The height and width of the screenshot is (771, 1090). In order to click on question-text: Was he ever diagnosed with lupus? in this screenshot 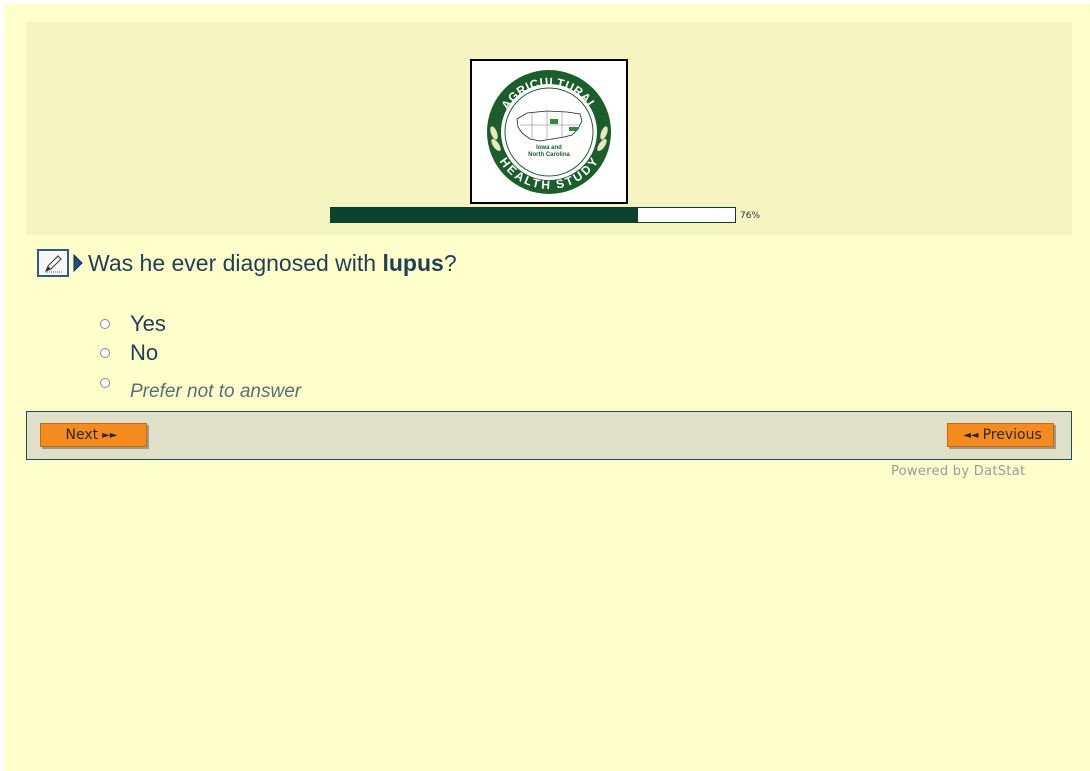, I will do `click(272, 262)`.